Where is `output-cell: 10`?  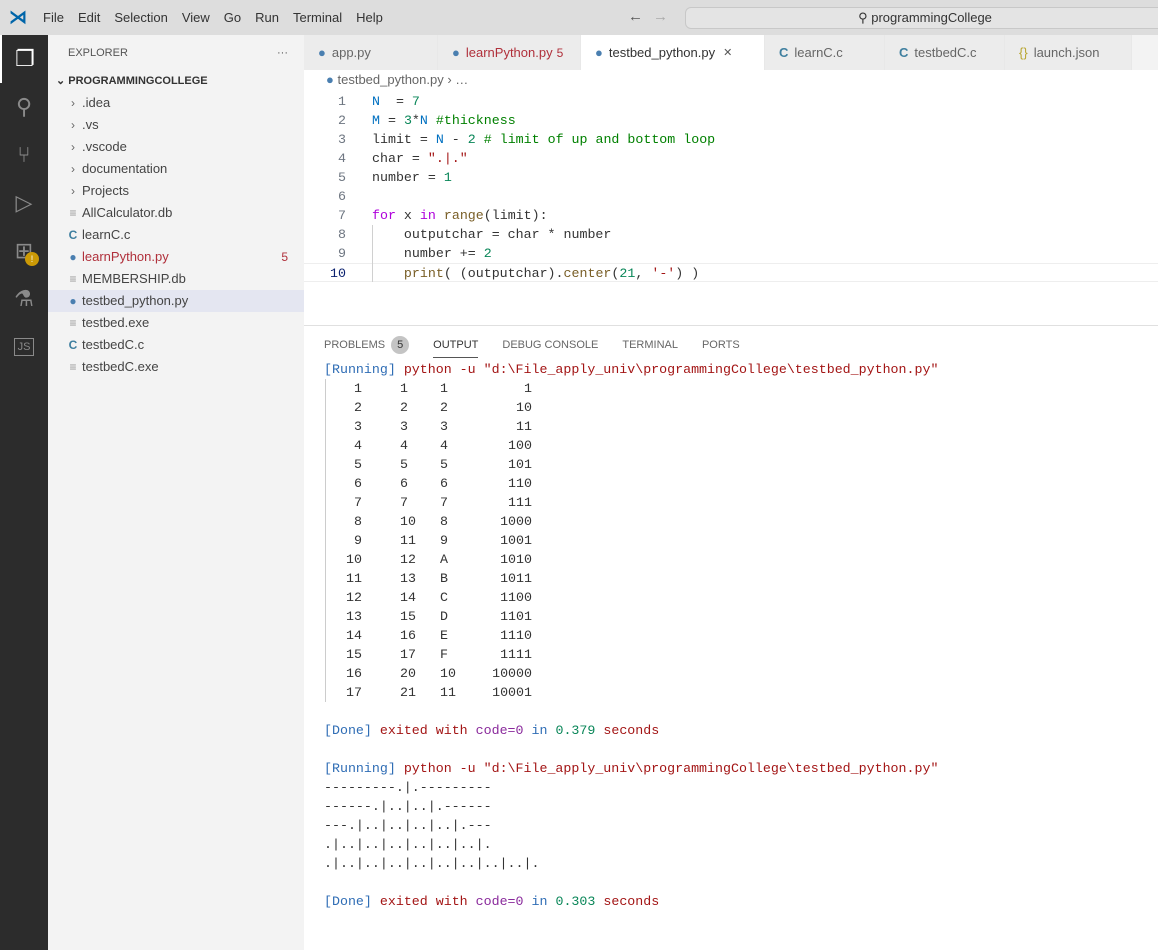 output-cell: 10 is located at coordinates (448, 673).